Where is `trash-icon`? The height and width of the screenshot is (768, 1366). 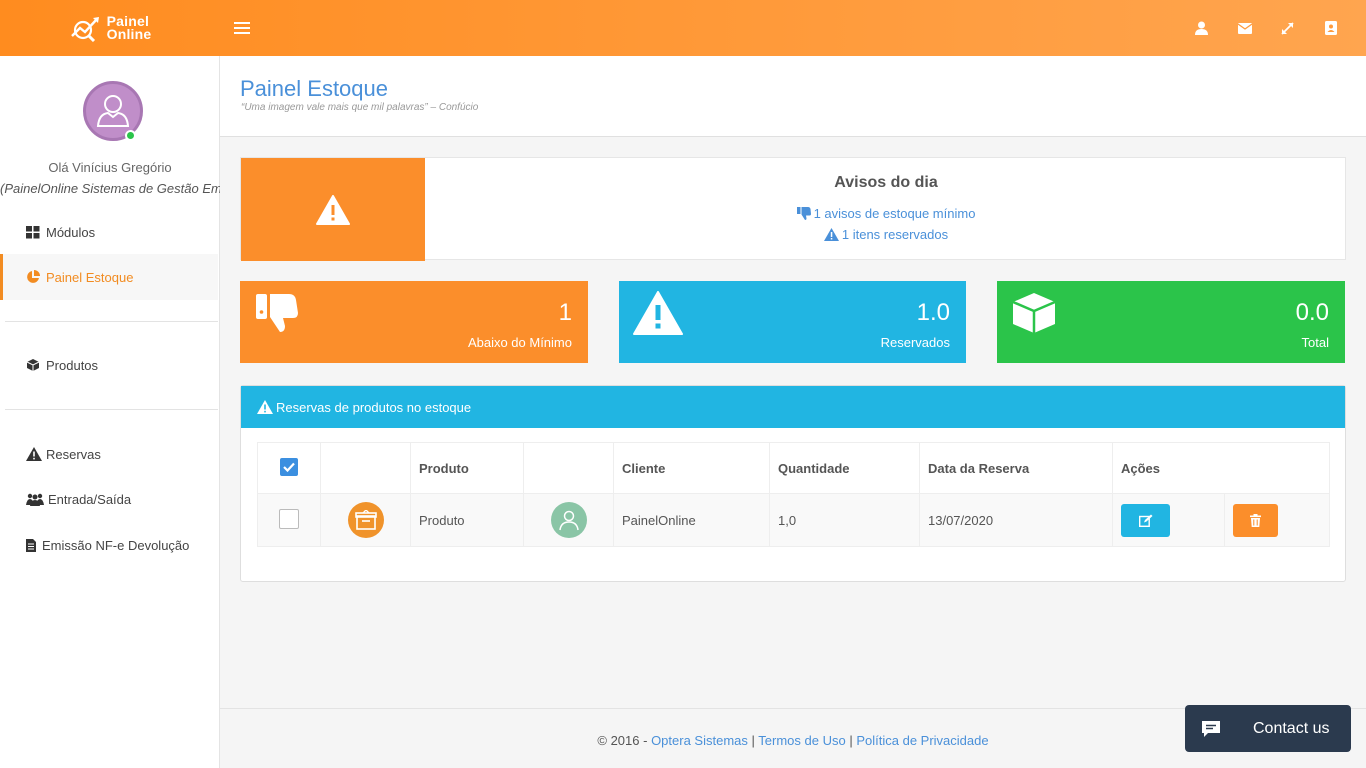 trash-icon is located at coordinates (1255, 520).